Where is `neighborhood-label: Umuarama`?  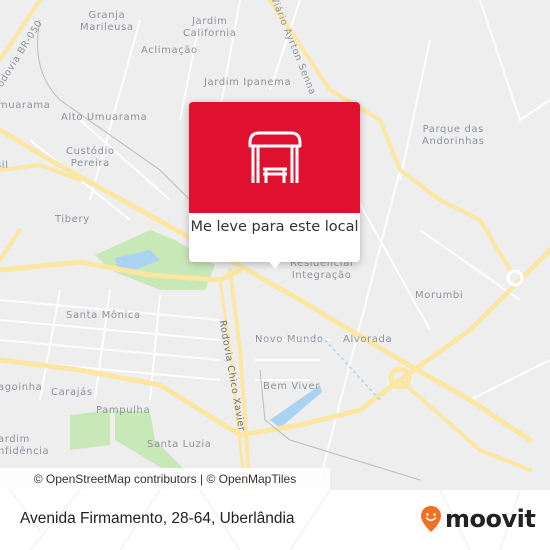
neighborhood-label: Umuarama is located at coordinates (25, 105).